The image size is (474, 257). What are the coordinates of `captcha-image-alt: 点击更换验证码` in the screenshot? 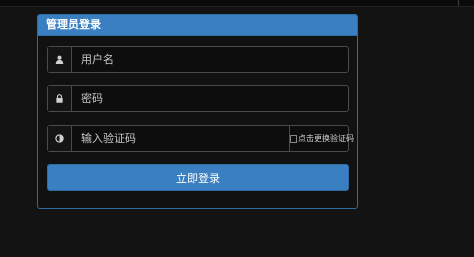 It's located at (326, 138).